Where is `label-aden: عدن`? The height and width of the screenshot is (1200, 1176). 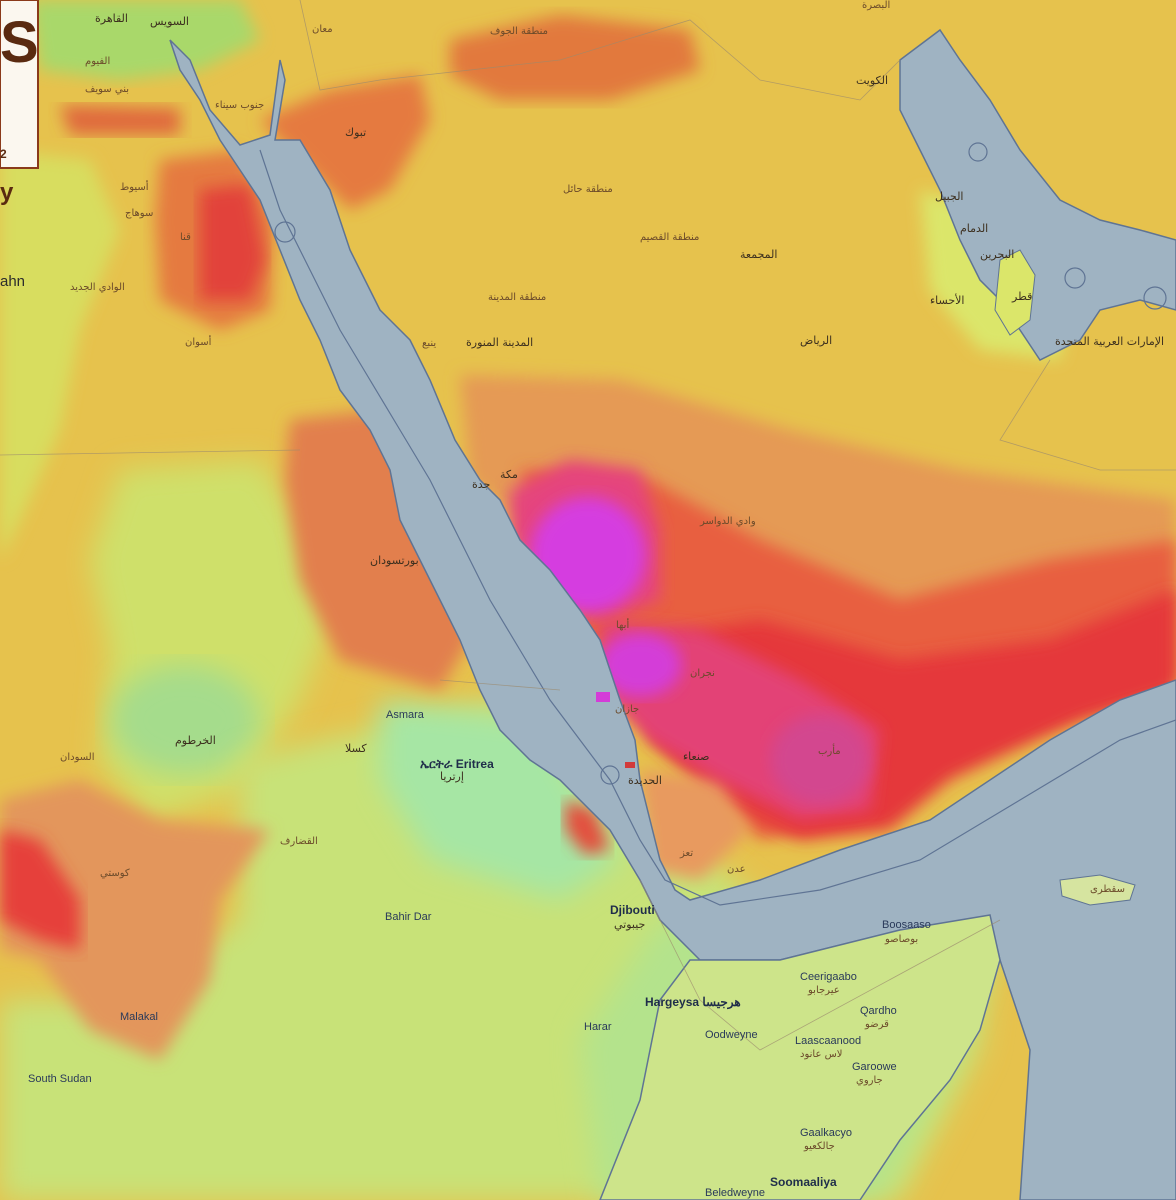 label-aden: عدن is located at coordinates (736, 869).